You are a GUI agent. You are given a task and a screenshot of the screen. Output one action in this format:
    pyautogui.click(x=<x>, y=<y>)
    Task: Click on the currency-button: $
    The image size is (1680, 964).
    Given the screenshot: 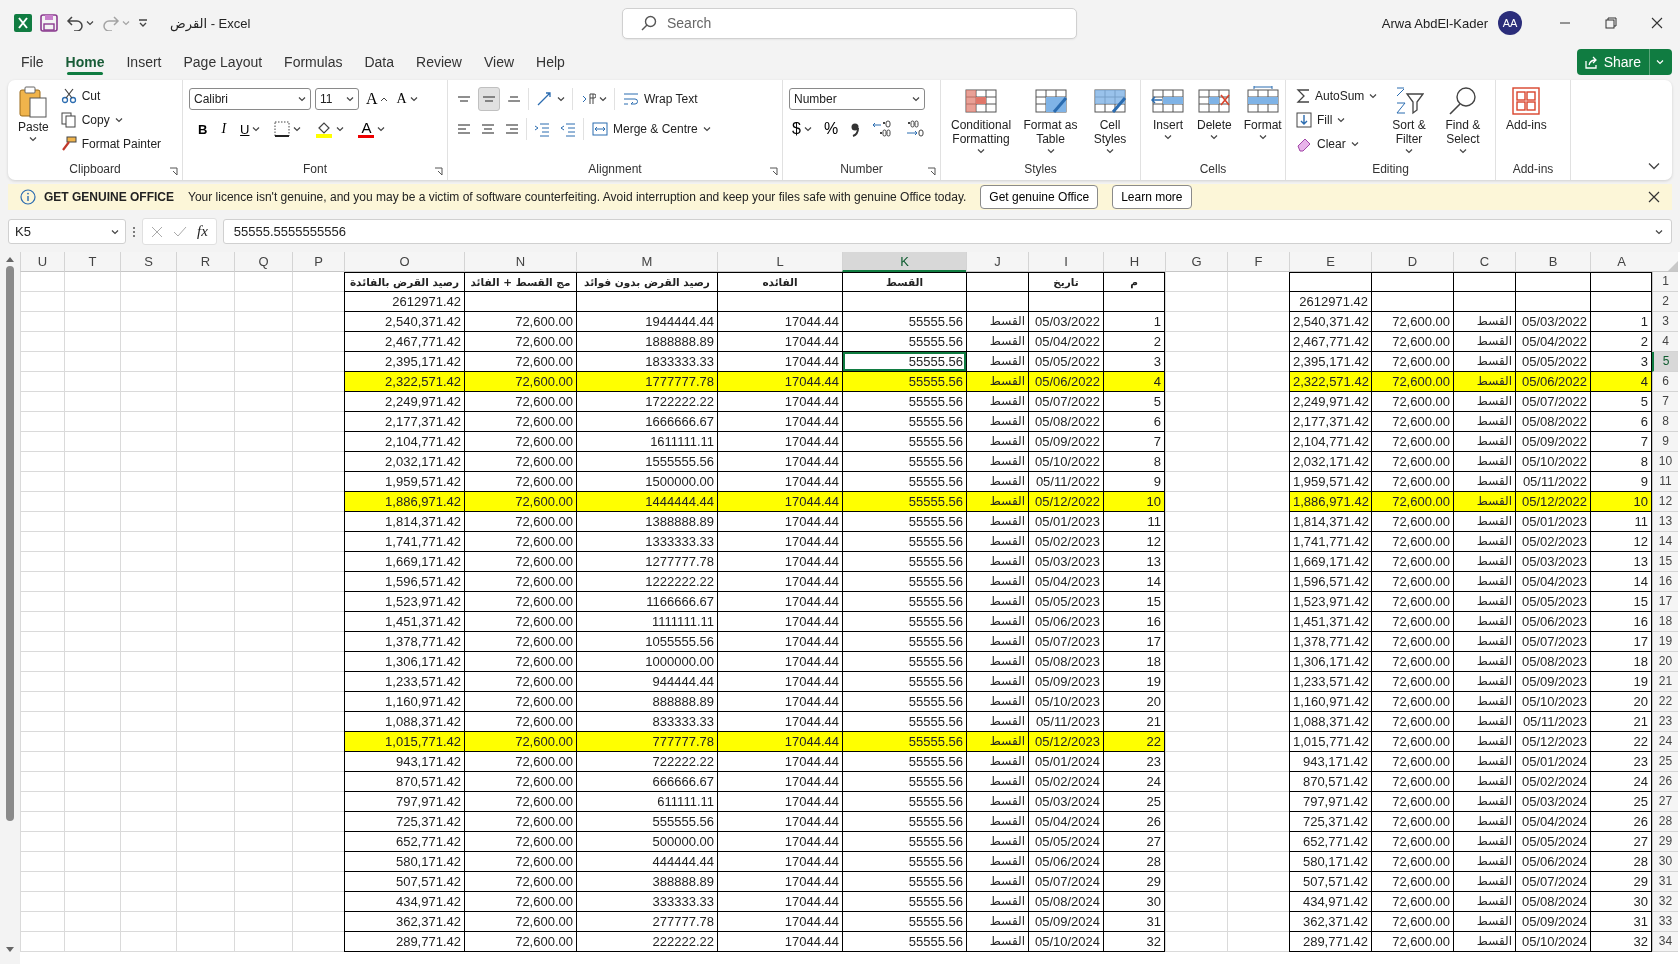 What is the action you would take?
    pyautogui.click(x=802, y=129)
    